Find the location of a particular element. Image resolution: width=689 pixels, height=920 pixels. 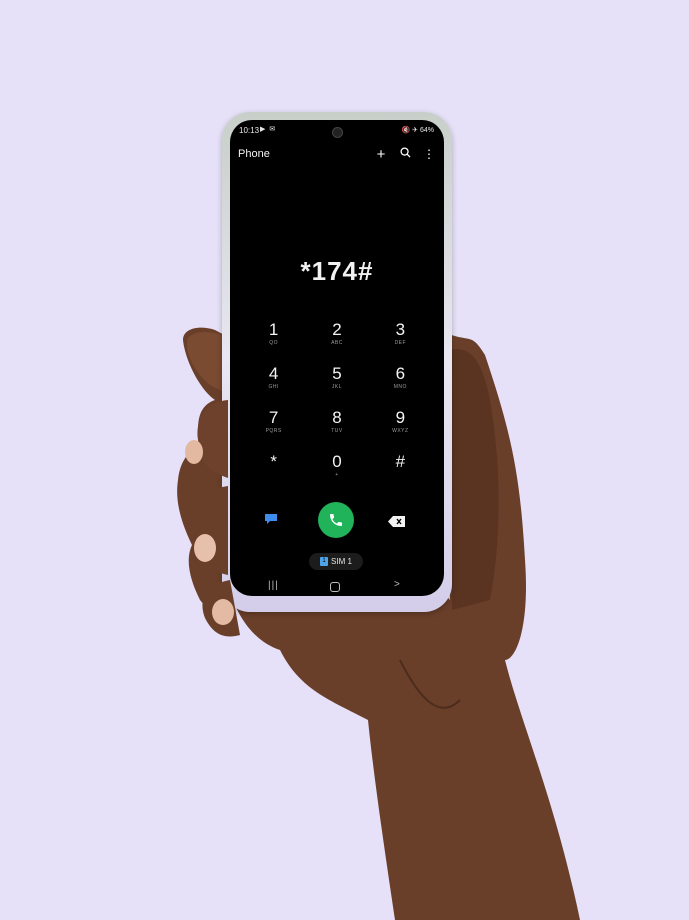

dialer-actions is located at coordinates (337, 520).